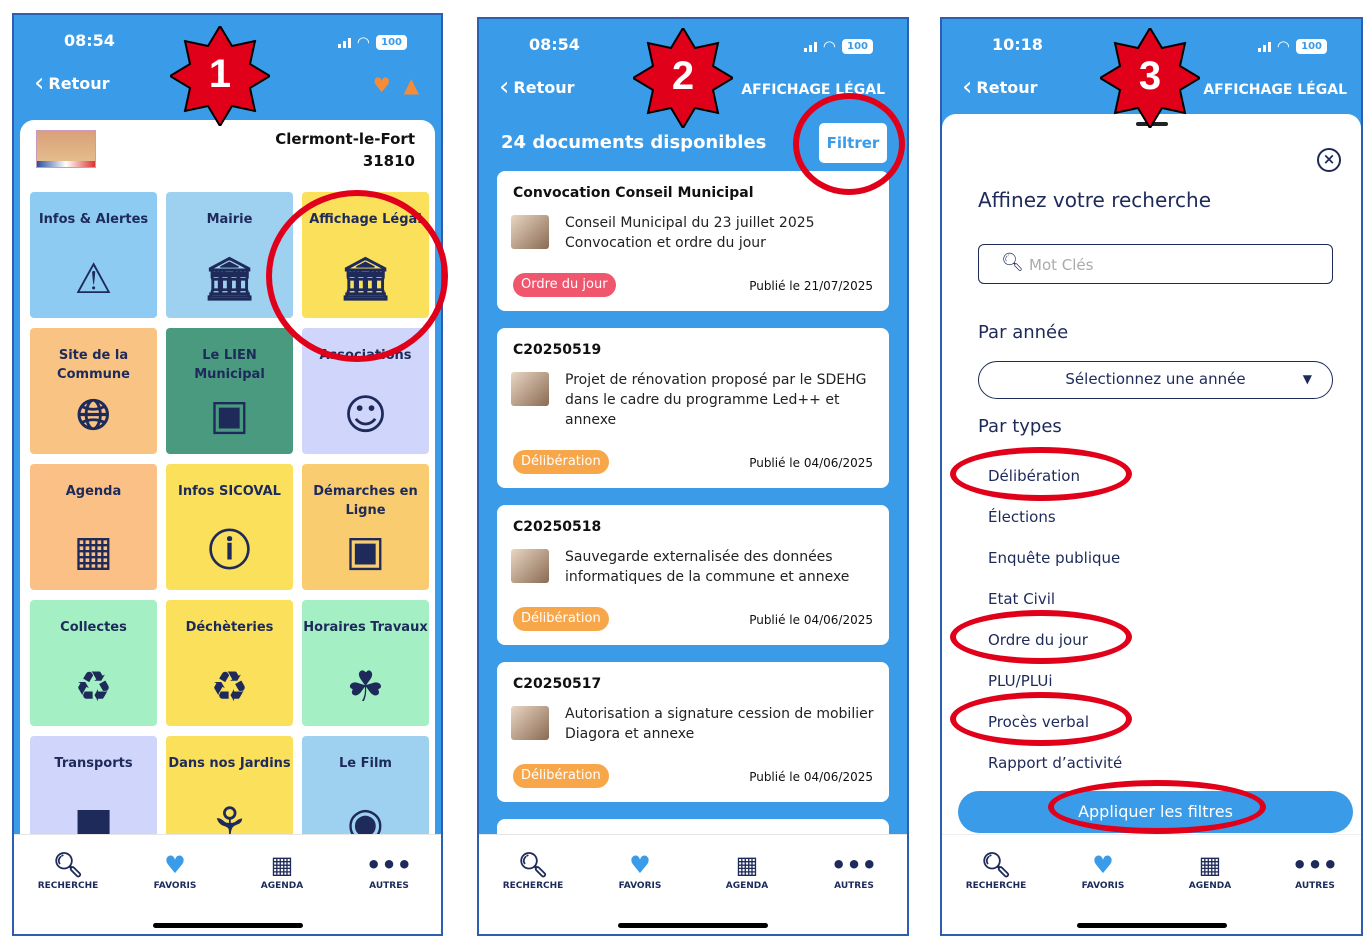 Image resolution: width=1363 pixels, height=936 pixels. Describe the element at coordinates (365, 550) in the screenshot. I see `computer-icon: ▣` at that location.